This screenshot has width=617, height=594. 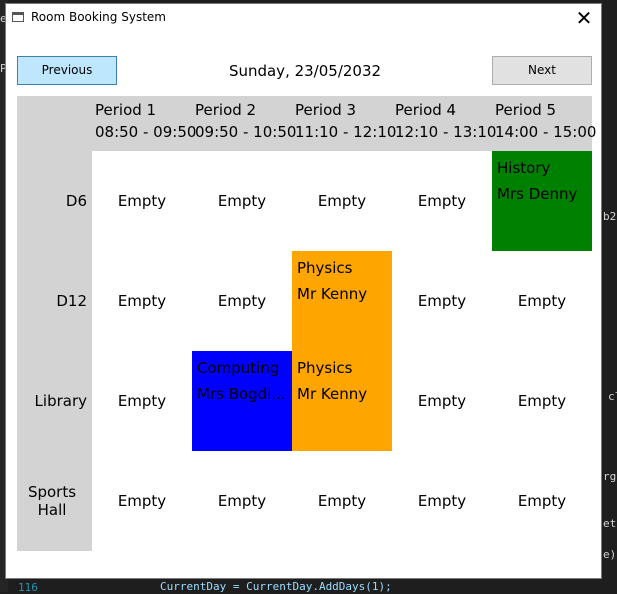 I want to click on period-header: Period 5 14:00 - 15:00, so click(x=544, y=123).